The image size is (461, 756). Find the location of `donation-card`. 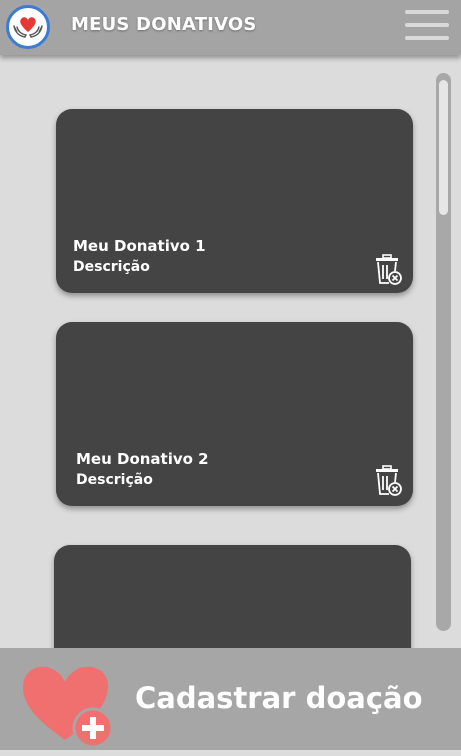

donation-card is located at coordinates (232, 596).